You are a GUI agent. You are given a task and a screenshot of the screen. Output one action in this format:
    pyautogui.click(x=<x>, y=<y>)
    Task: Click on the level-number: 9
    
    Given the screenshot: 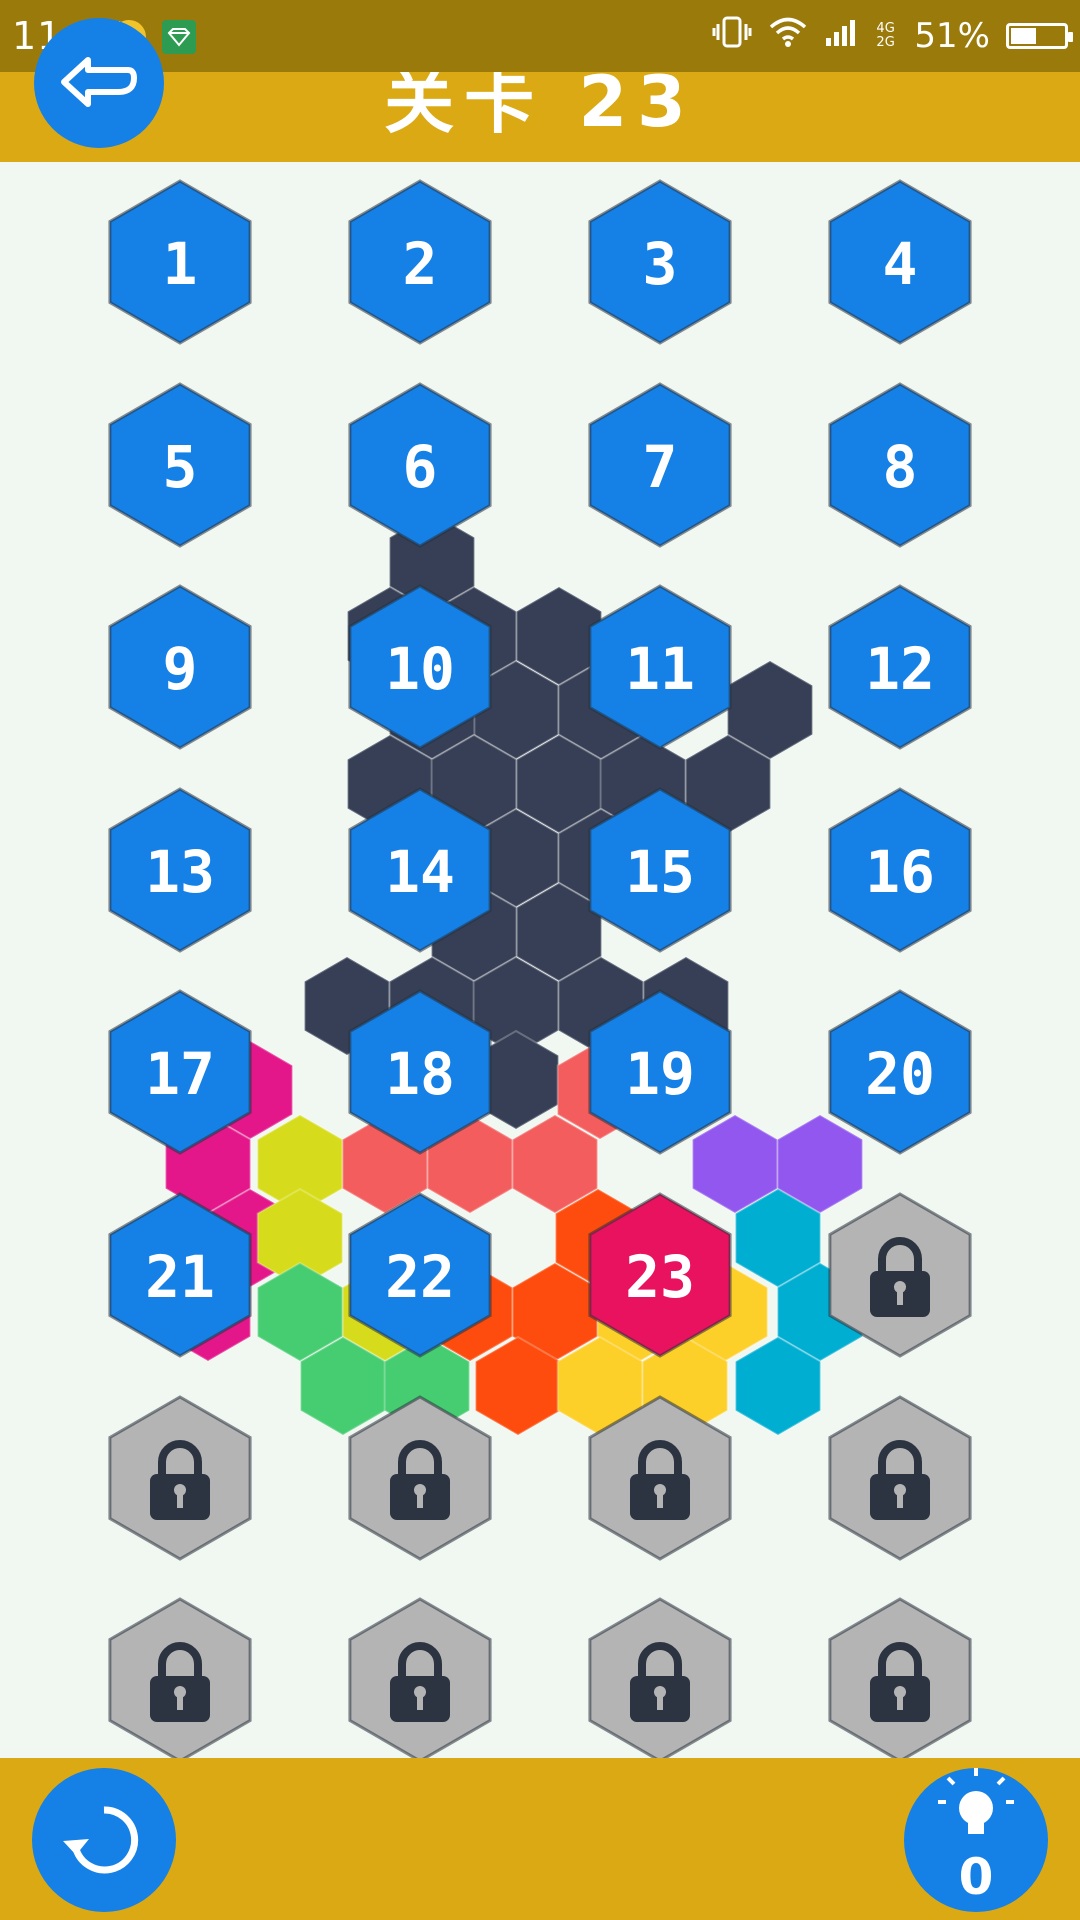 What is the action you would take?
    pyautogui.click(x=180, y=669)
    